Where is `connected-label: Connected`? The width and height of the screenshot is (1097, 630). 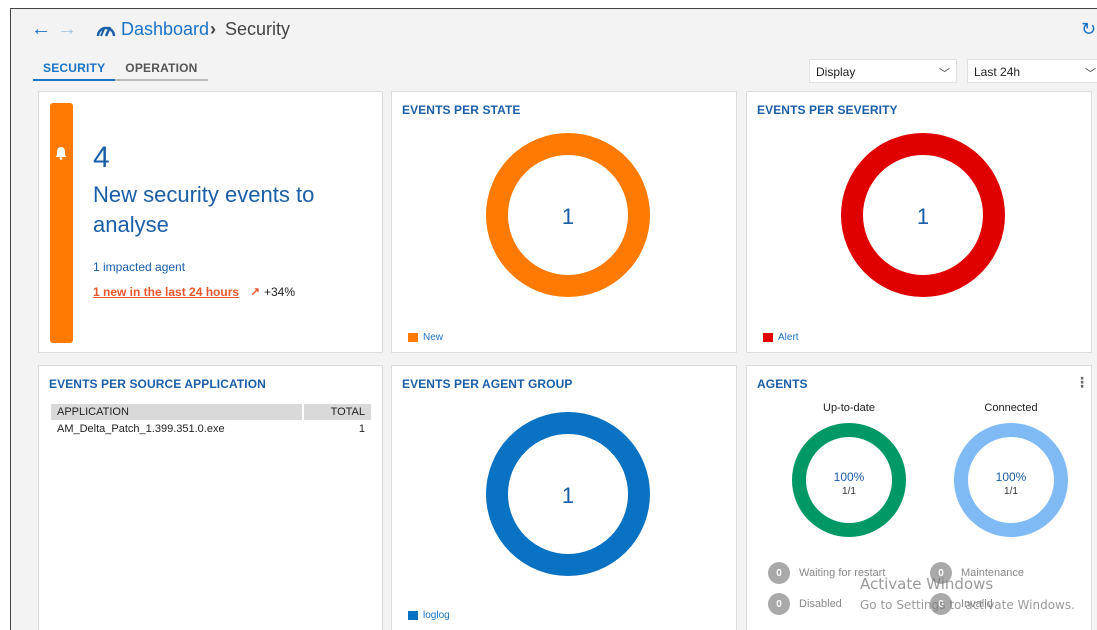
connected-label: Connected is located at coordinates (1011, 408).